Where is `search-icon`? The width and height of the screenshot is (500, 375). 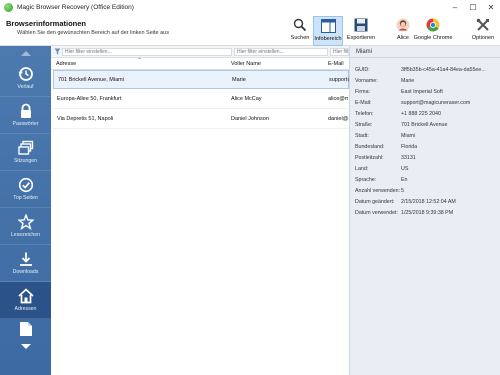 search-icon is located at coordinates (300, 25).